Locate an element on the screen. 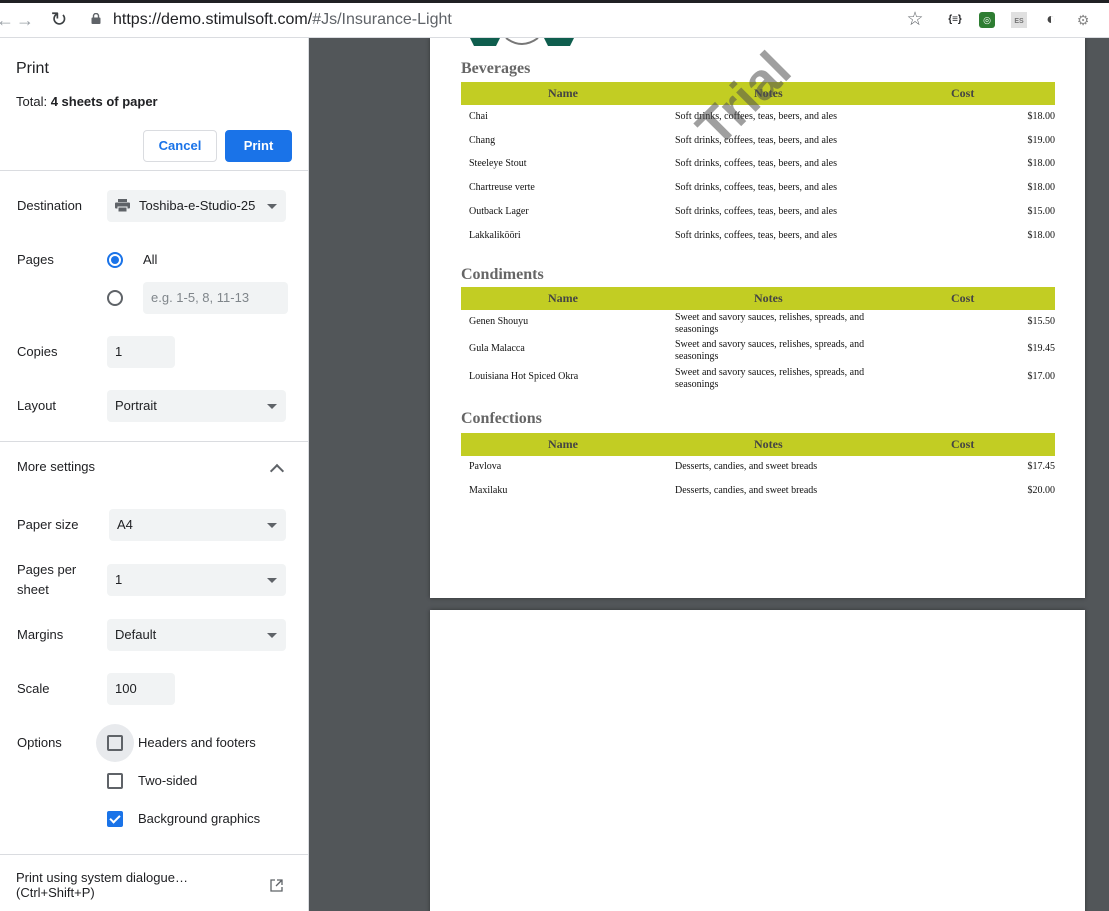  background-graphics-checkbox is located at coordinates (115, 819).